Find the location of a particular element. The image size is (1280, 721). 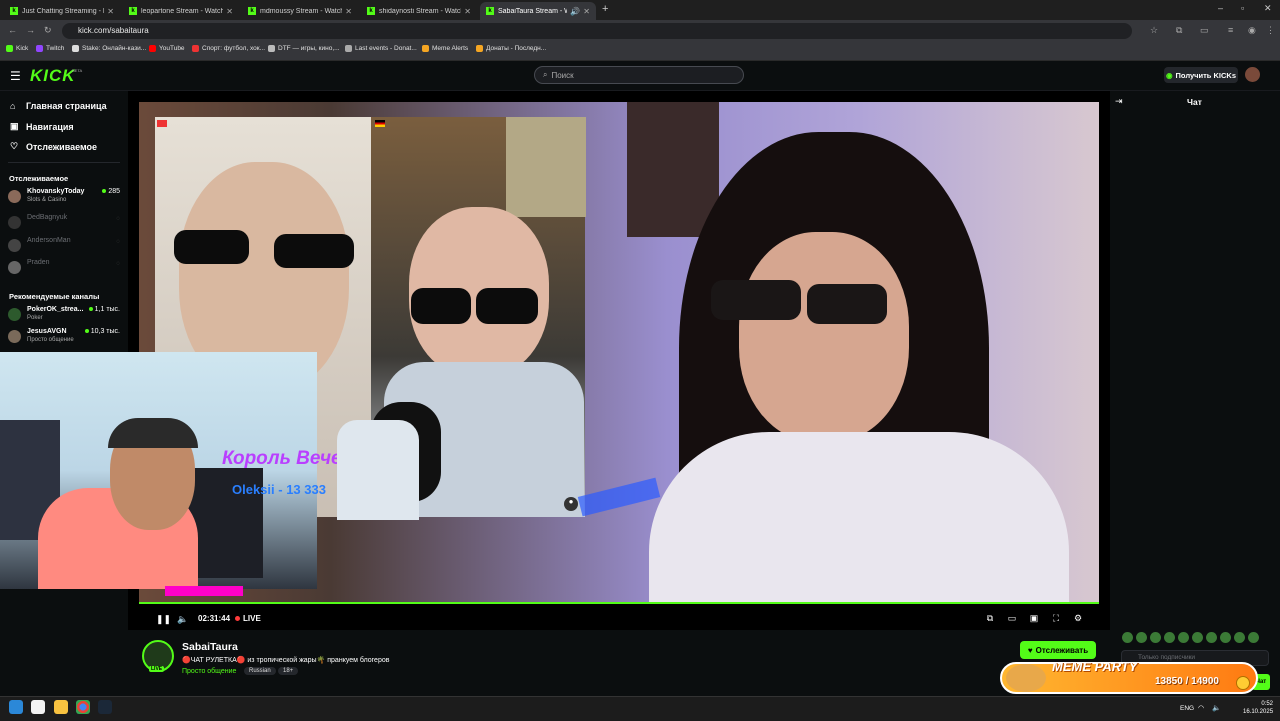

menu-dots-icon: ⋮ is located at coordinates (1270, 30).